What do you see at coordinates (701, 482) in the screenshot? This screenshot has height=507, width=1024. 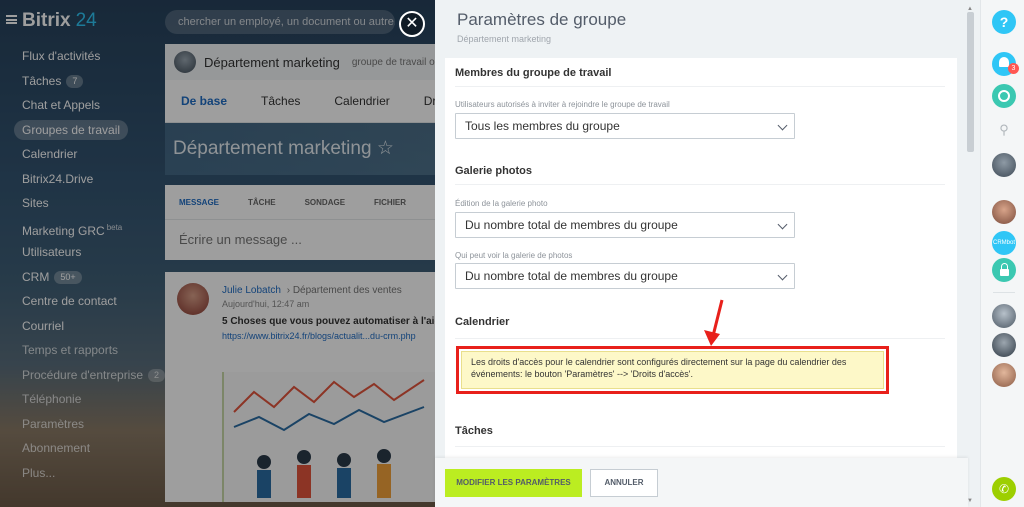 I see `slider-footer: MODIFIER LES PARAMÈTRES ANNULER` at bounding box center [701, 482].